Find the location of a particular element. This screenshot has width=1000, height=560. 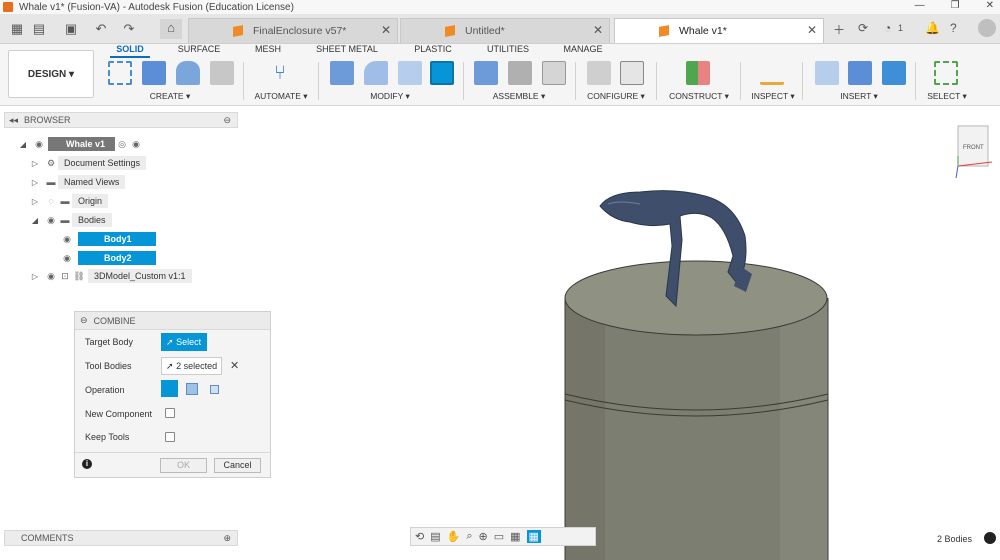

cylinder-top-face is located at coordinates (696, 298).